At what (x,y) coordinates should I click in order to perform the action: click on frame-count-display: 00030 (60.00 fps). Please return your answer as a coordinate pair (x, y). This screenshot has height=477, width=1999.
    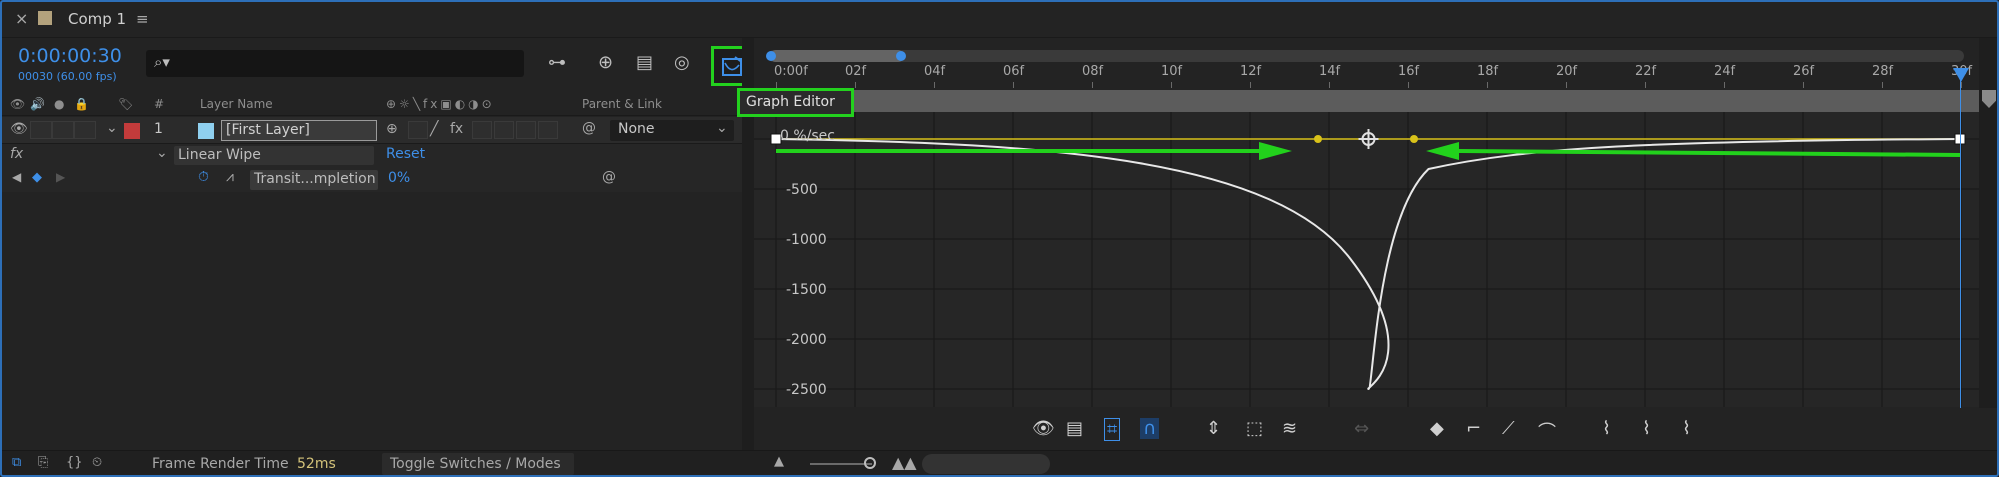
    Looking at the image, I should click on (67, 76).